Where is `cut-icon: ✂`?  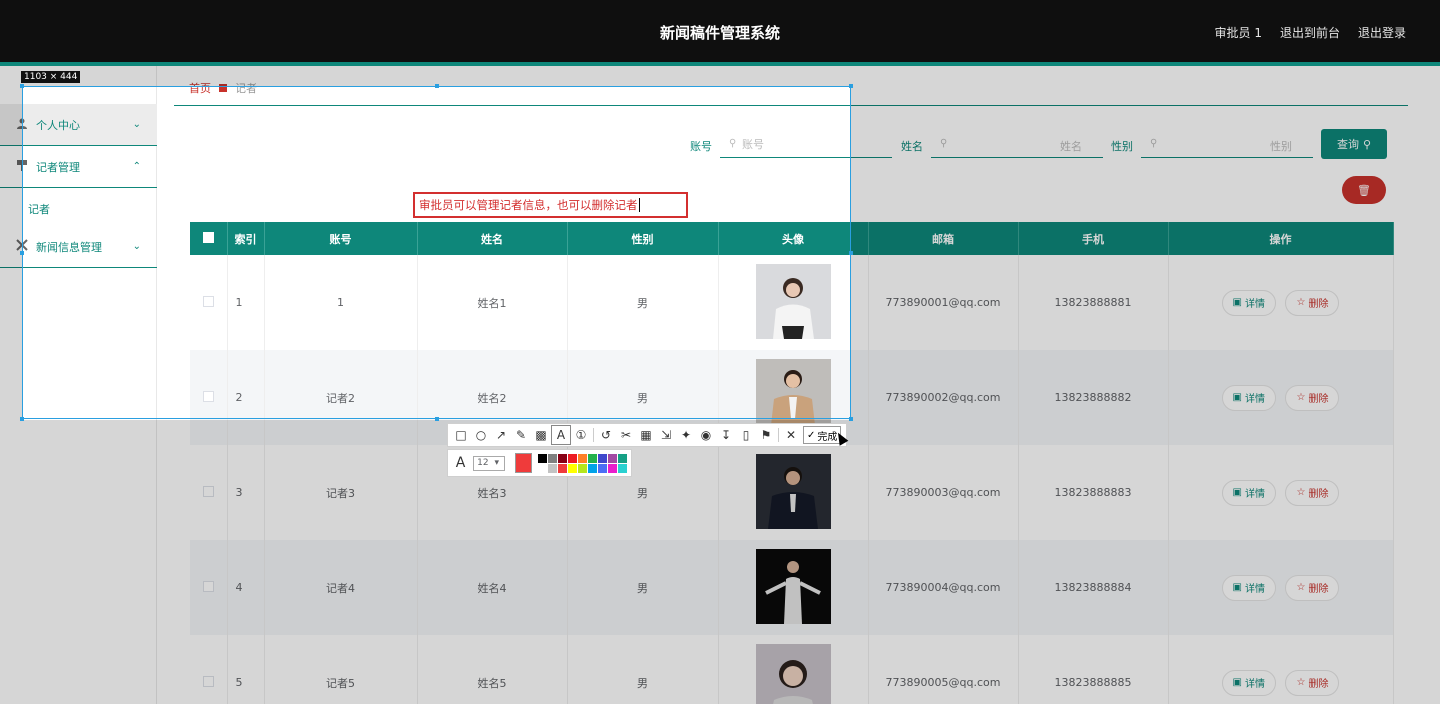 cut-icon: ✂ is located at coordinates (626, 435).